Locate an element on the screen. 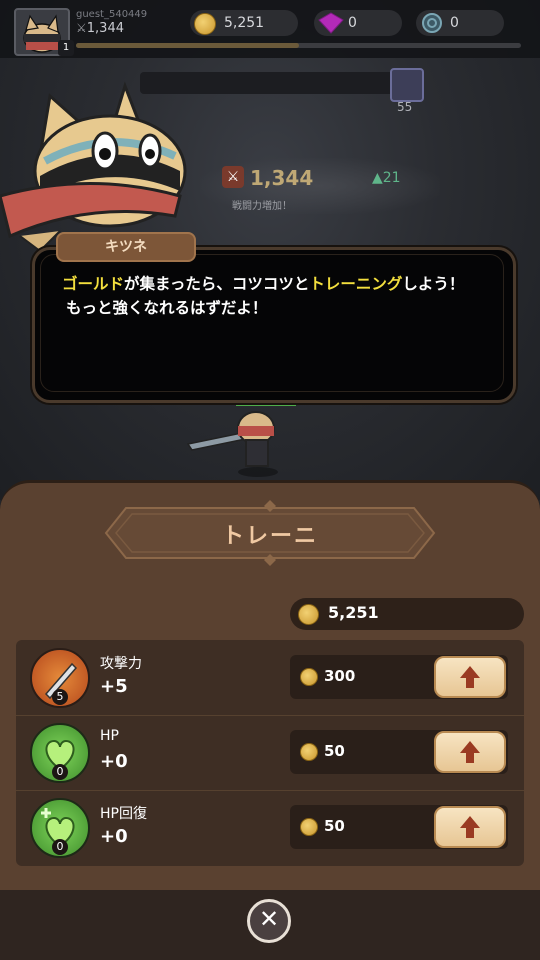  key-value: 0 is located at coordinates (454, 23).